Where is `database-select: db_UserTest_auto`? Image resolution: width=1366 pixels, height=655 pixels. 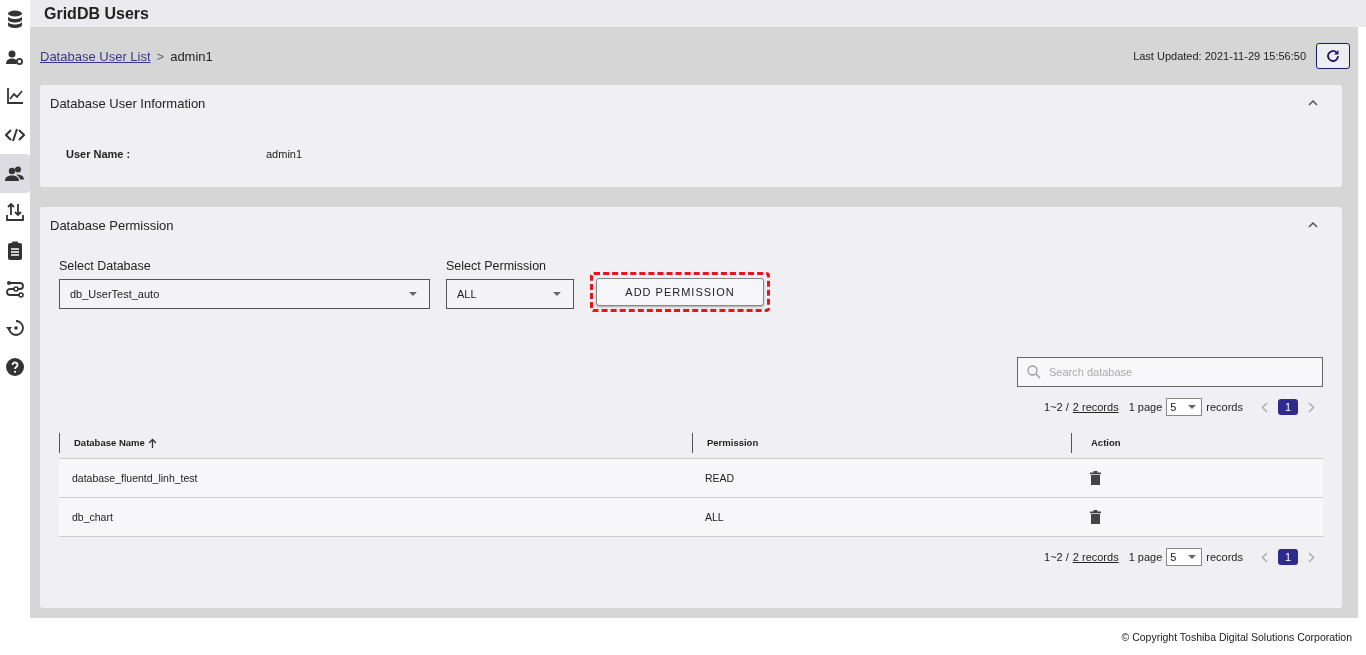
database-select: db_UserTest_auto is located at coordinates (244, 294).